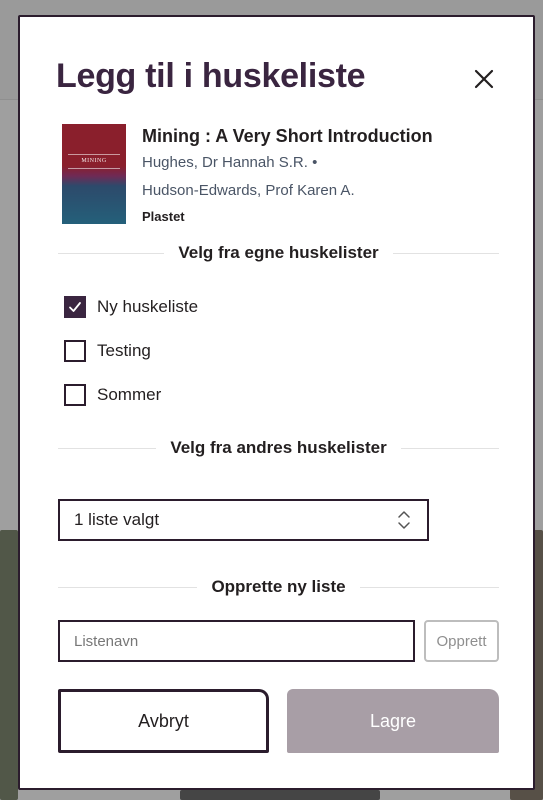 Image resolution: width=543 pixels, height=800 pixels. I want to click on close-icon, so click(484, 79).